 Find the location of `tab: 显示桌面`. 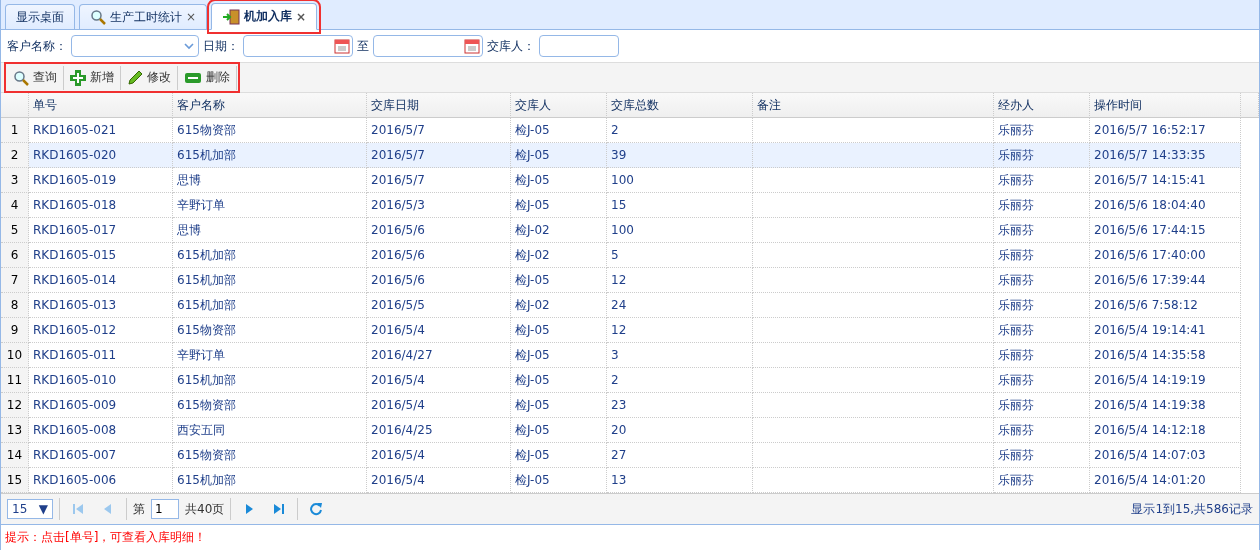

tab: 显示桌面 is located at coordinates (40, 16).